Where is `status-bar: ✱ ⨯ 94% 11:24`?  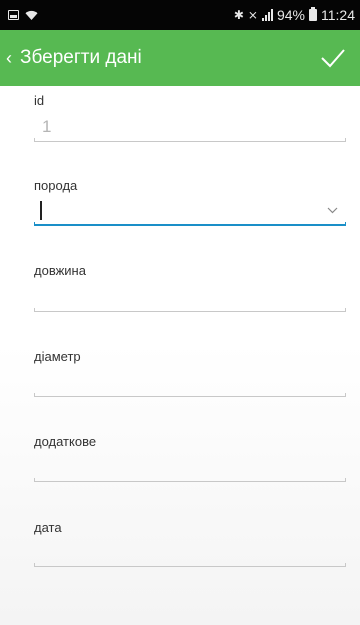 status-bar: ✱ ⨯ 94% 11:24 is located at coordinates (180, 15).